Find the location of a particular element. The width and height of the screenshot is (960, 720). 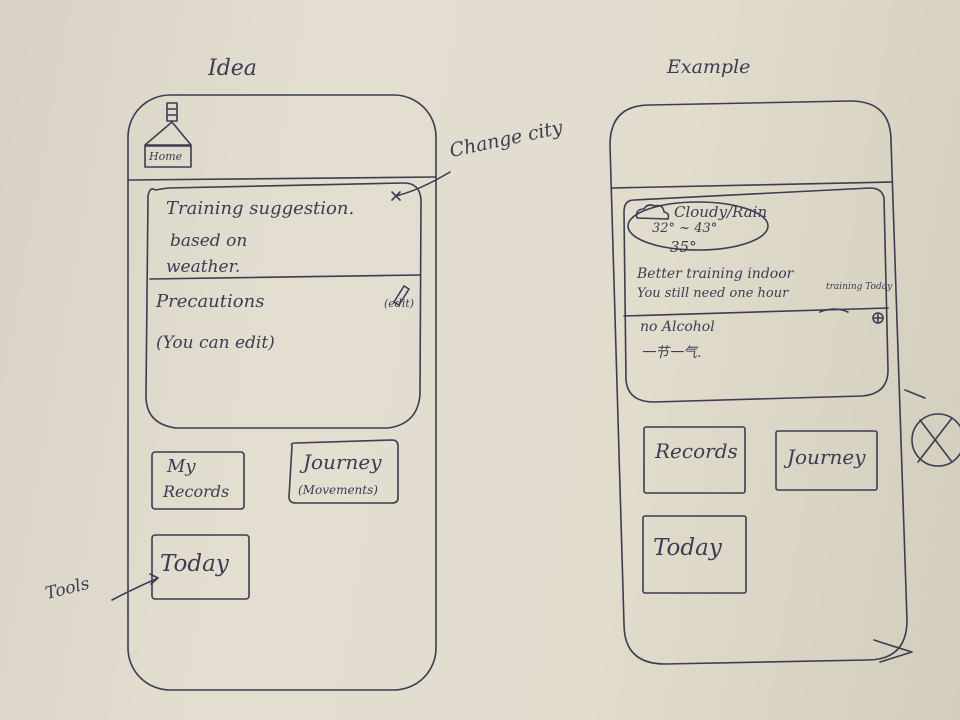

you-can-edit-note: (You can edit) is located at coordinates (215, 343).